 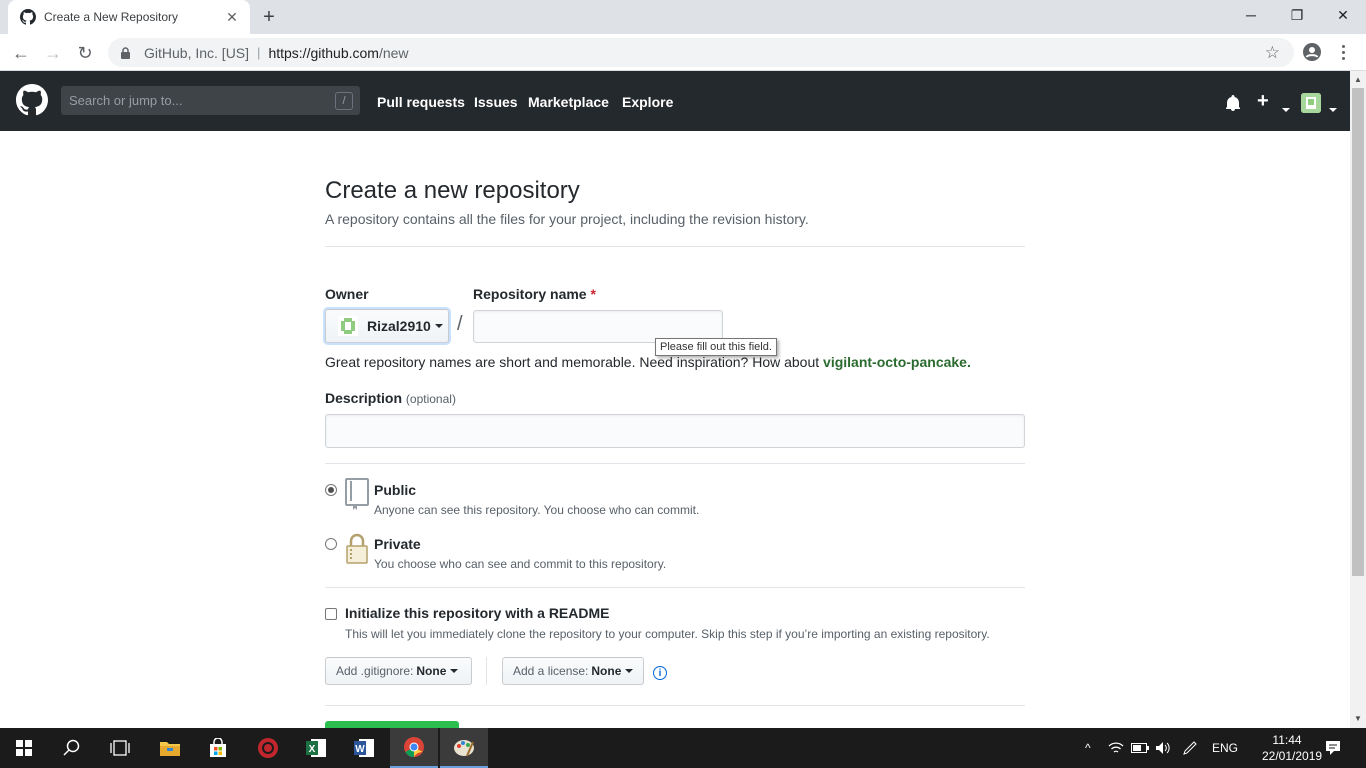 I want to click on init-readme-checkbox, so click(x=331, y=614).